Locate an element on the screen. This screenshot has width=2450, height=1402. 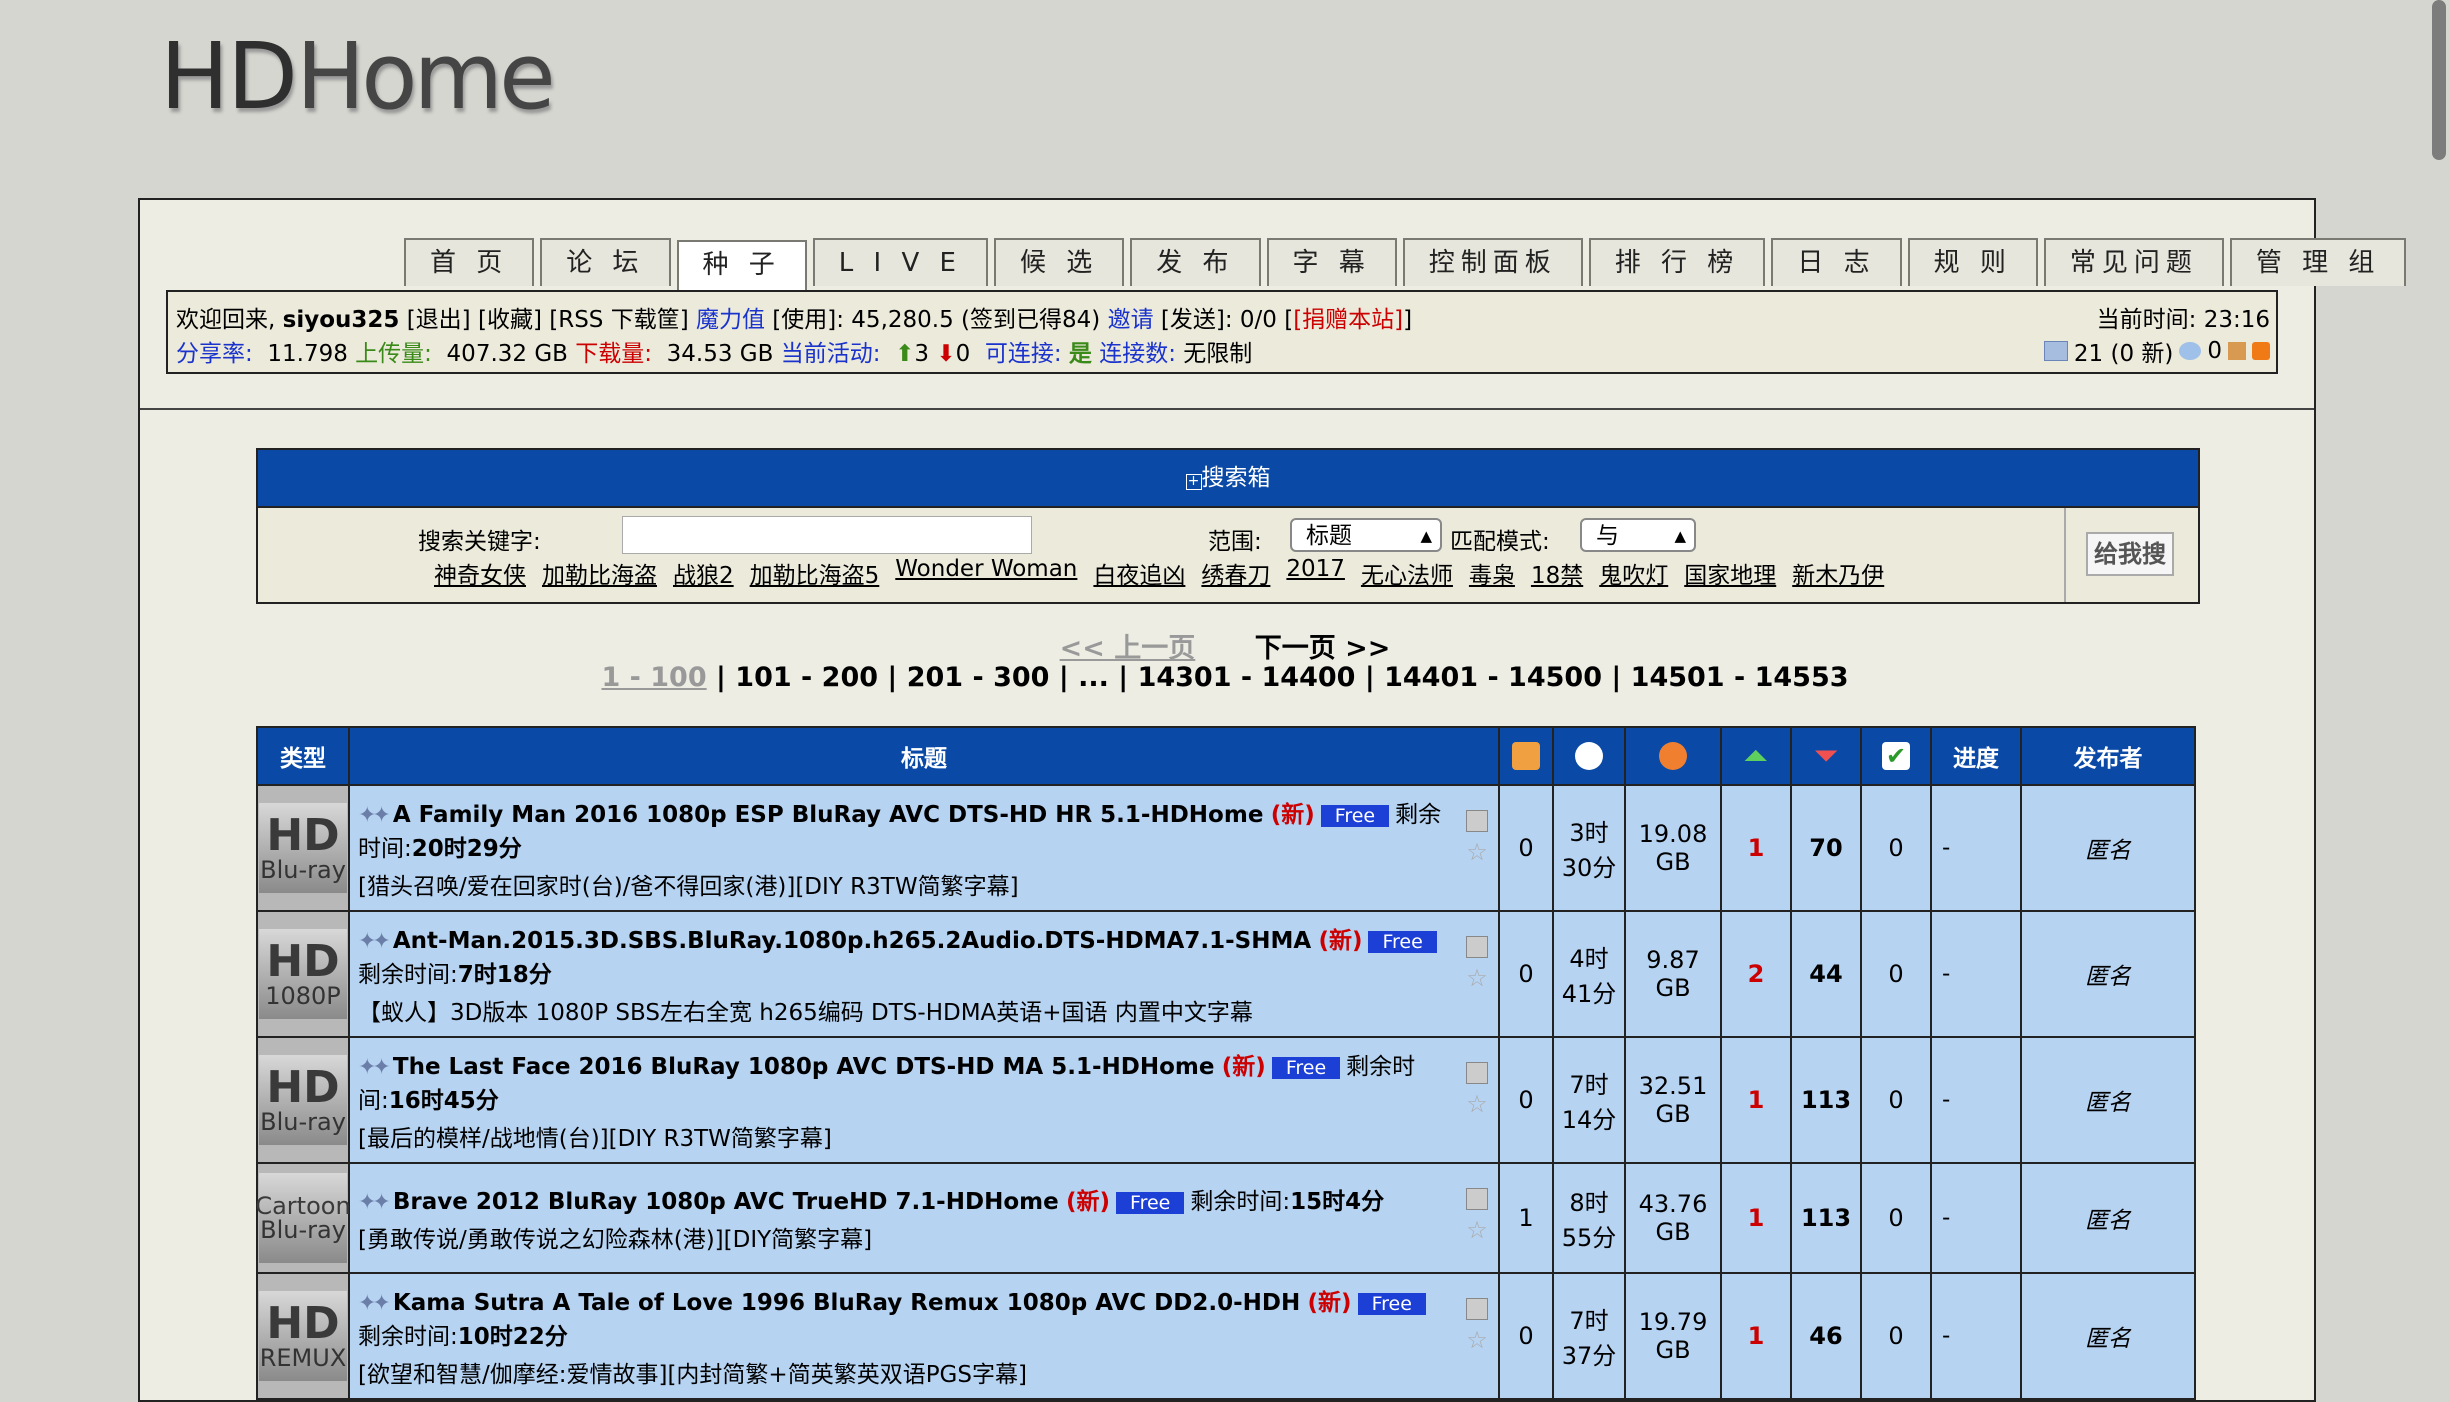
hot-search-link: 国家地理 is located at coordinates (1730, 573).